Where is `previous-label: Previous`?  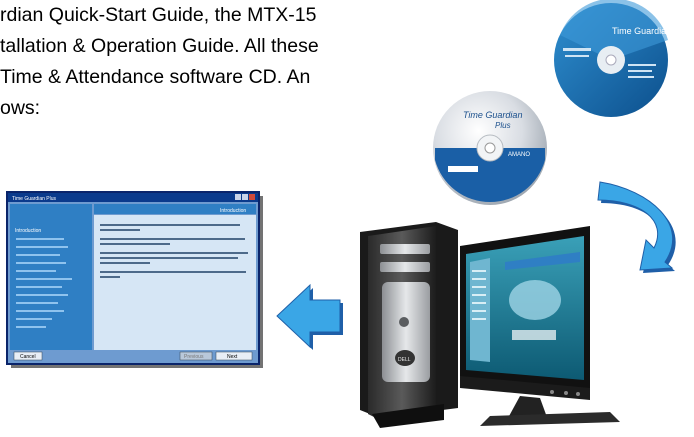
previous-label: Previous is located at coordinates (194, 357).